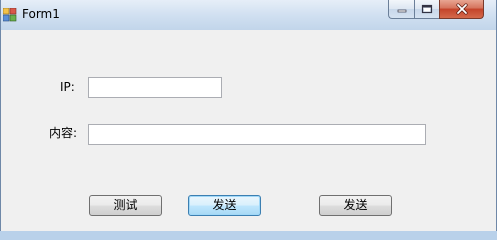 Image resolution: width=497 pixels, height=240 pixels. I want to click on minimize-button, so click(401, 9).